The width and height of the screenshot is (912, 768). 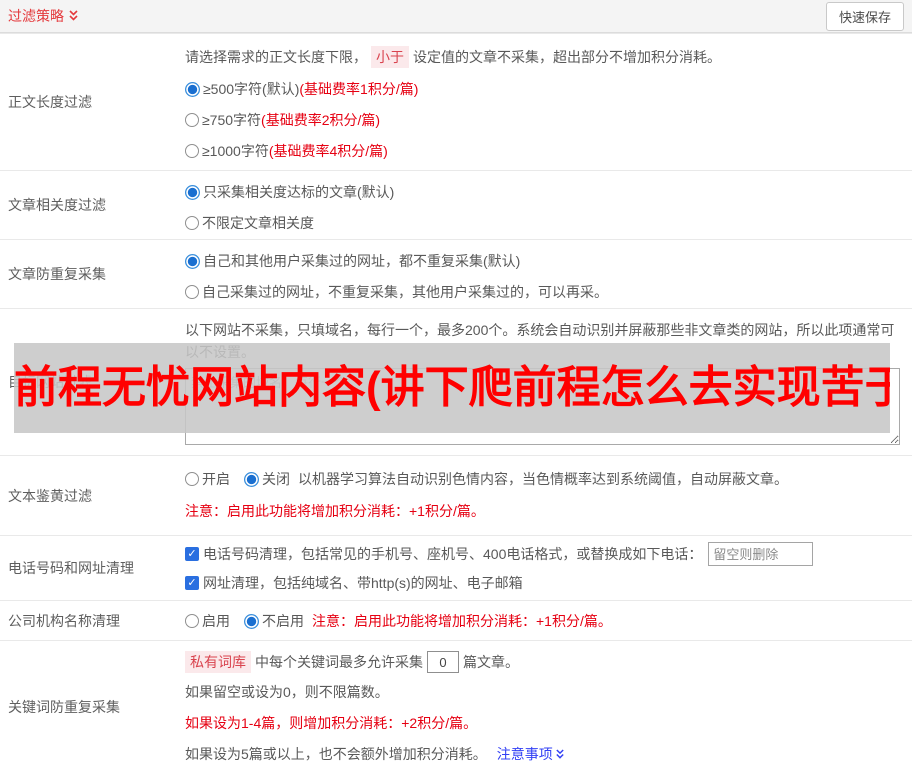 I want to click on topbar: 过滤策略 快速保存, so click(x=456, y=16).